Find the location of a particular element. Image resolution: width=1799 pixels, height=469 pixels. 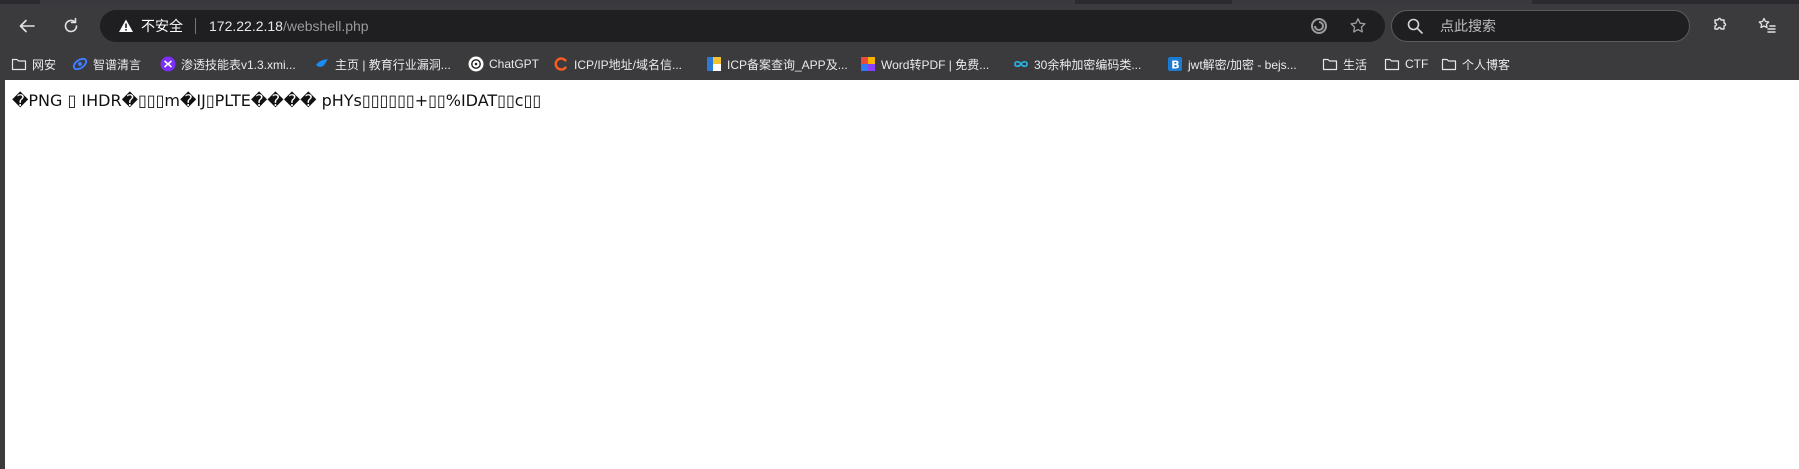

xmind-icon is located at coordinates (168, 64).